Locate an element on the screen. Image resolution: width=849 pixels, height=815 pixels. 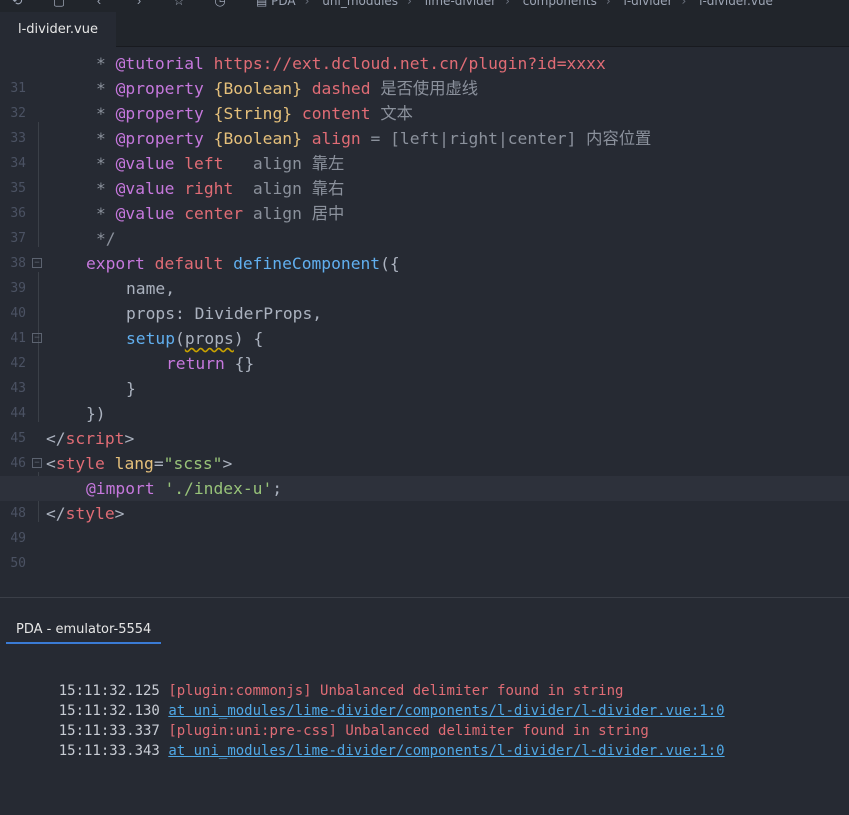
code-text: <style lang="scss"> is located at coordinates (139, 463).